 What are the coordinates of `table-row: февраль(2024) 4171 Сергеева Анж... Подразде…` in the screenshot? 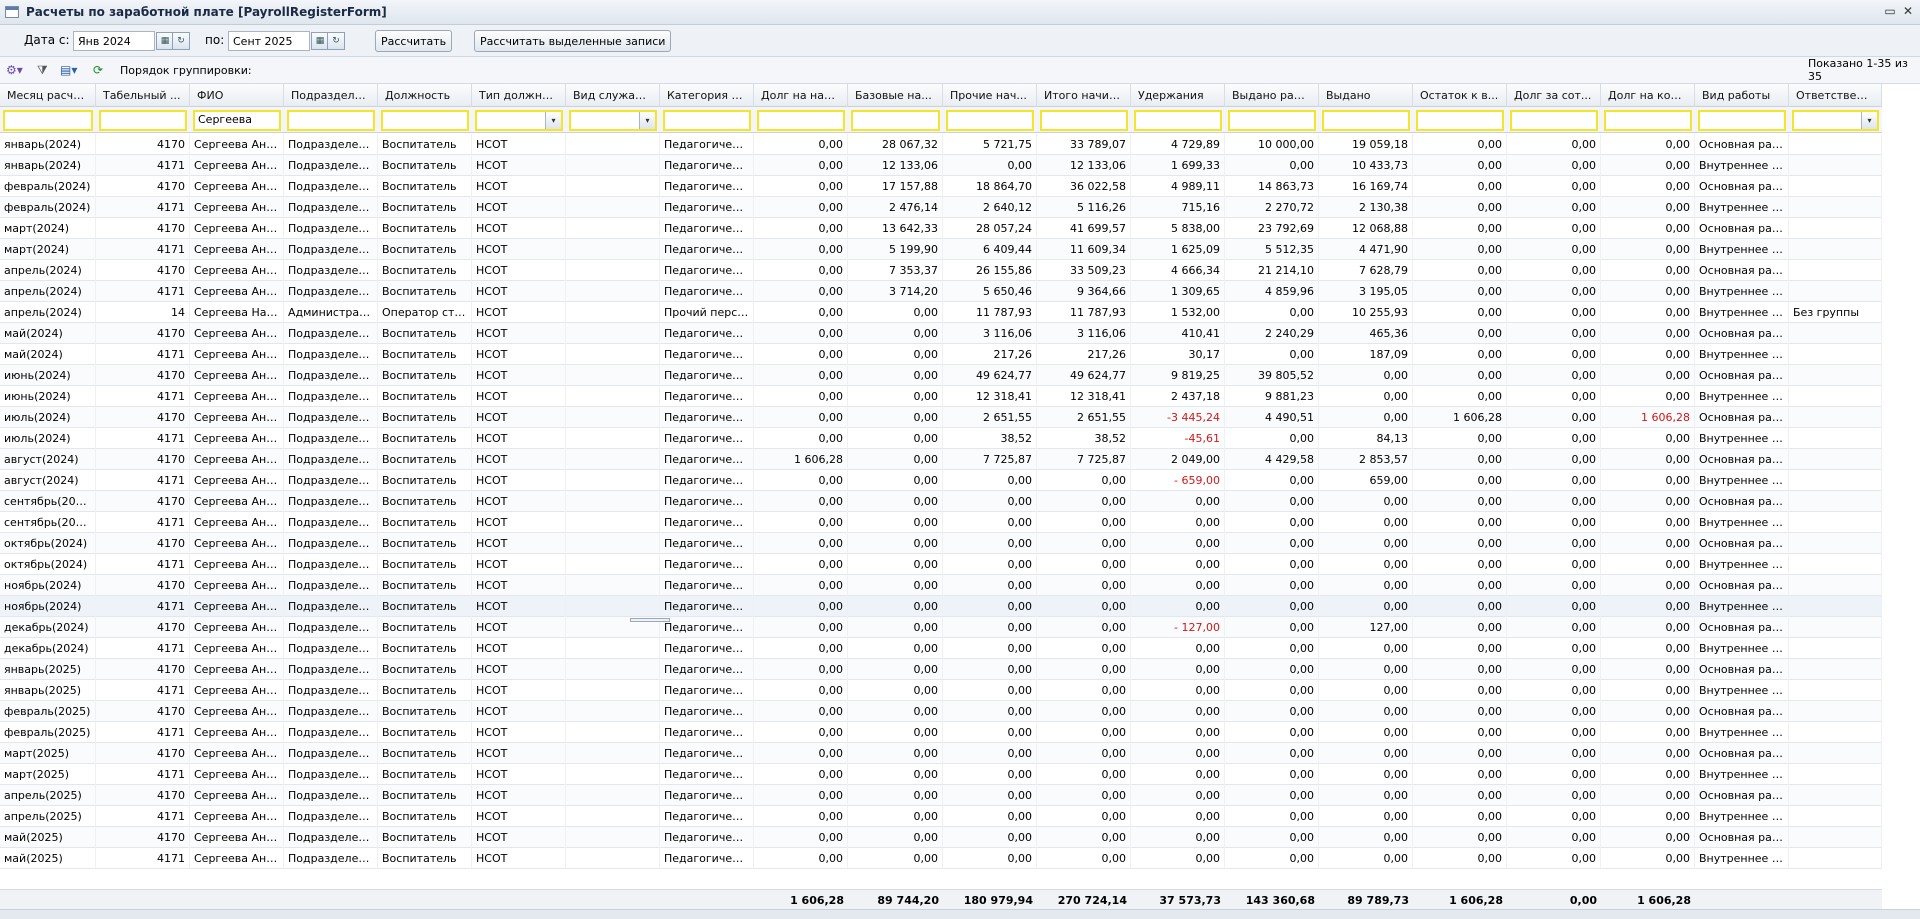 It's located at (941, 207).